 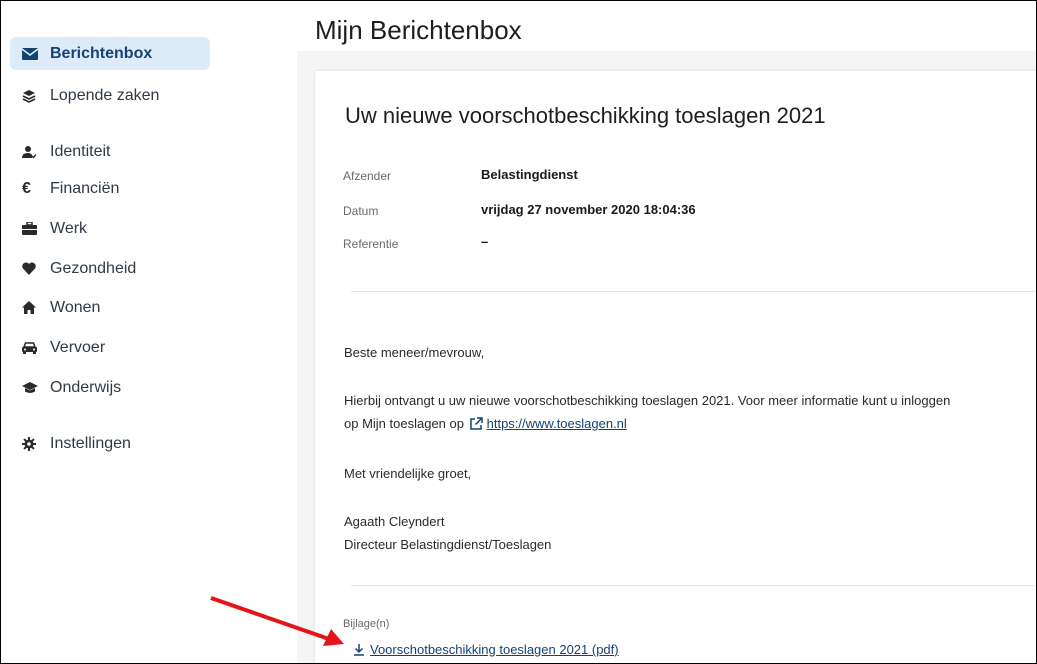 I want to click on sidebar-item-label: Onderwijs, so click(x=86, y=387).